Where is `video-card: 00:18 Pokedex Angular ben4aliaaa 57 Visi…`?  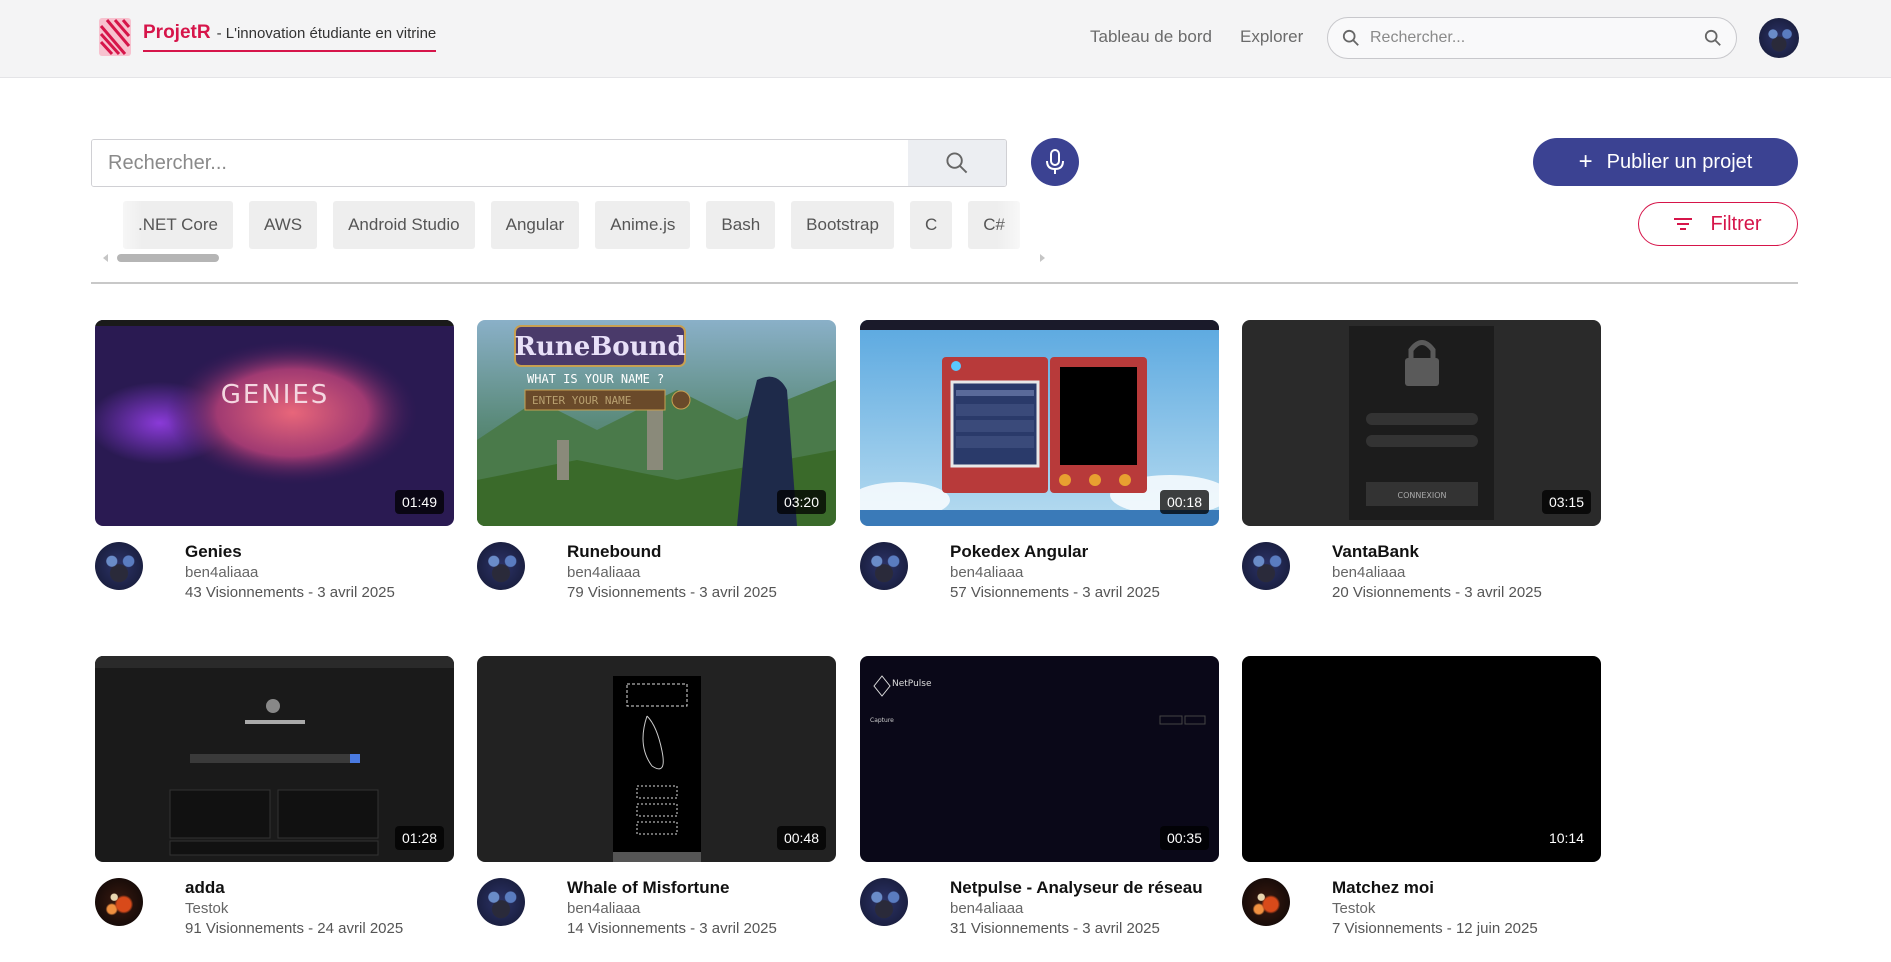
video-card: 00:18 Pokedex Angular ben4aliaaa 57 Visi… is located at coordinates (1039, 473).